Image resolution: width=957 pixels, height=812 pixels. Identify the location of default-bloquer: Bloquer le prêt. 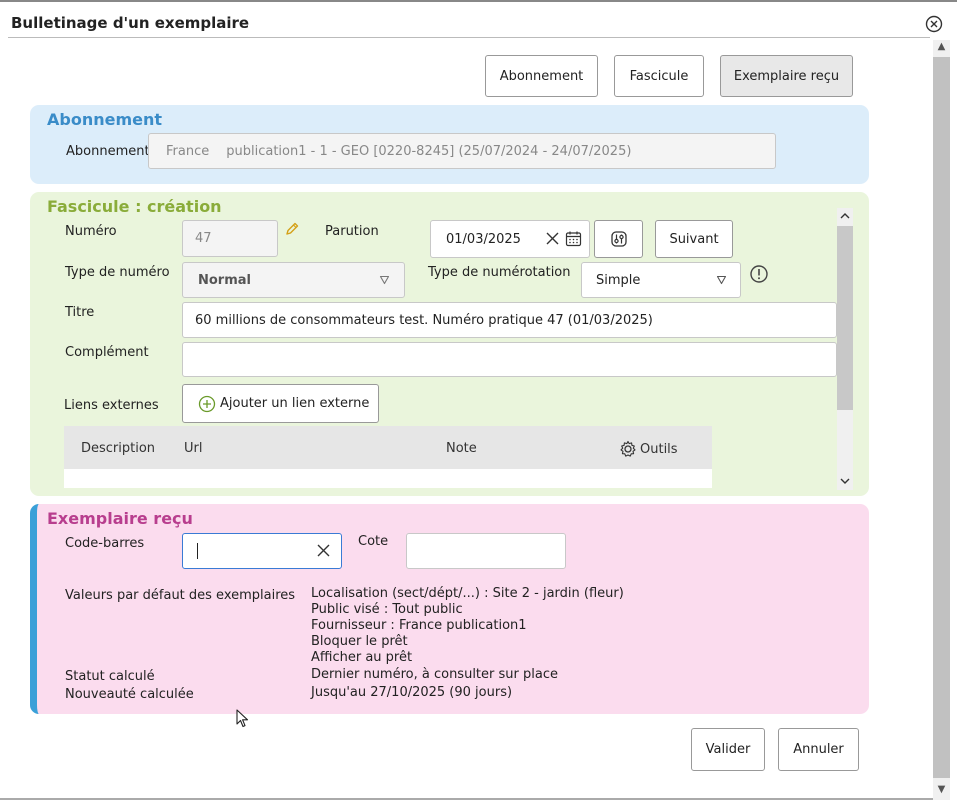
(359, 641).